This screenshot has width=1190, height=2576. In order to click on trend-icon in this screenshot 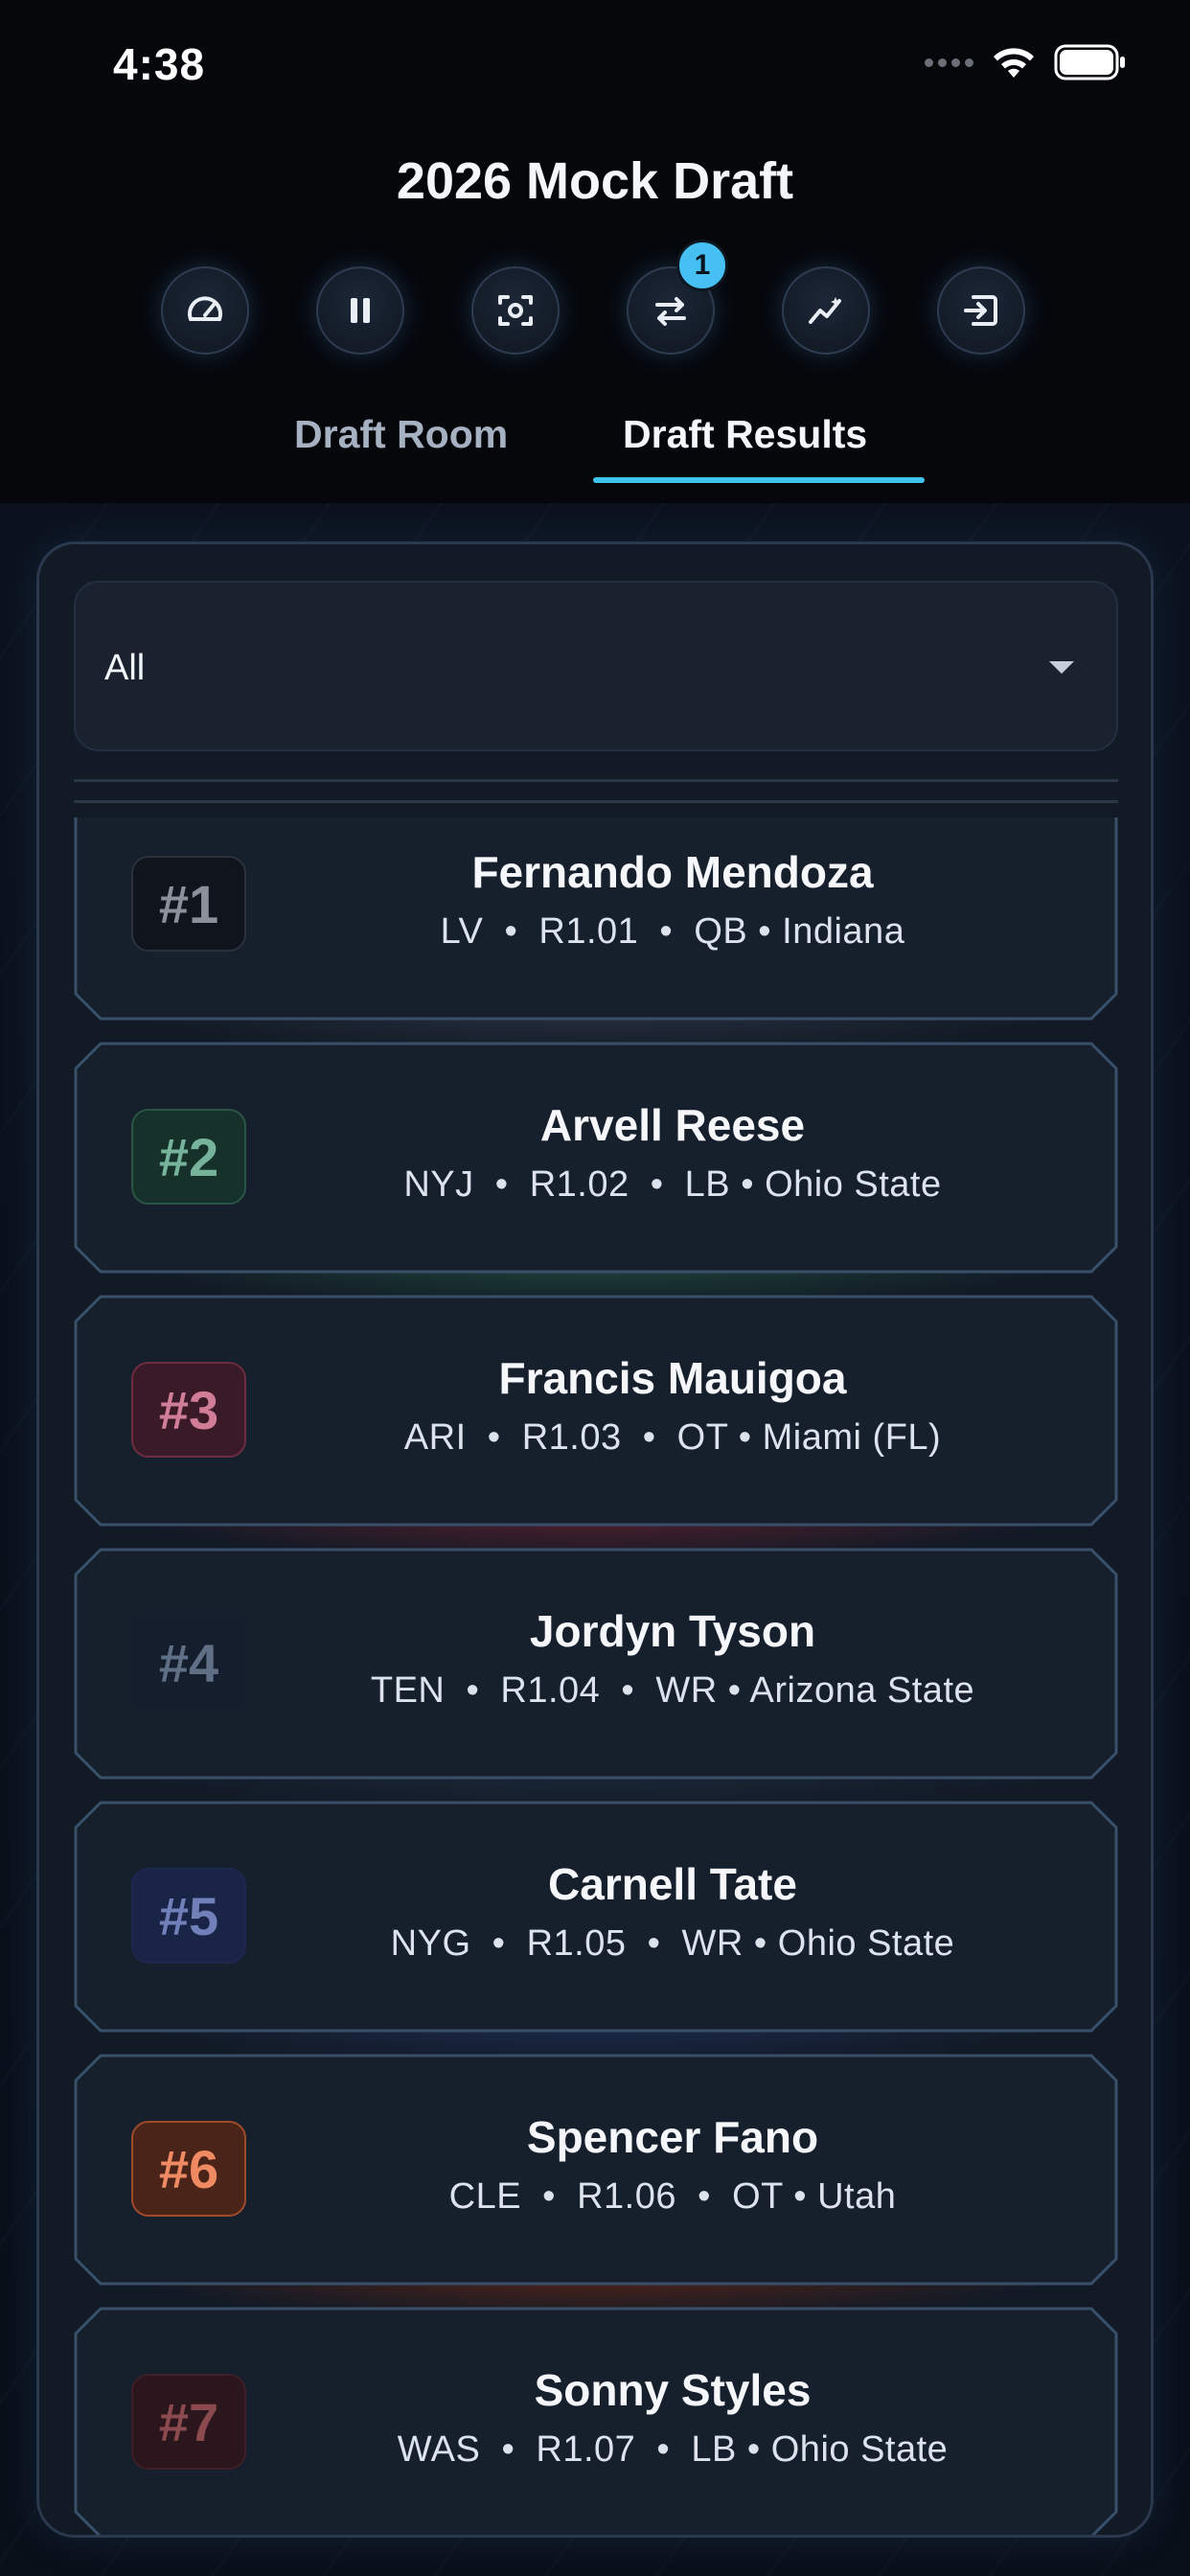, I will do `click(825, 310)`.